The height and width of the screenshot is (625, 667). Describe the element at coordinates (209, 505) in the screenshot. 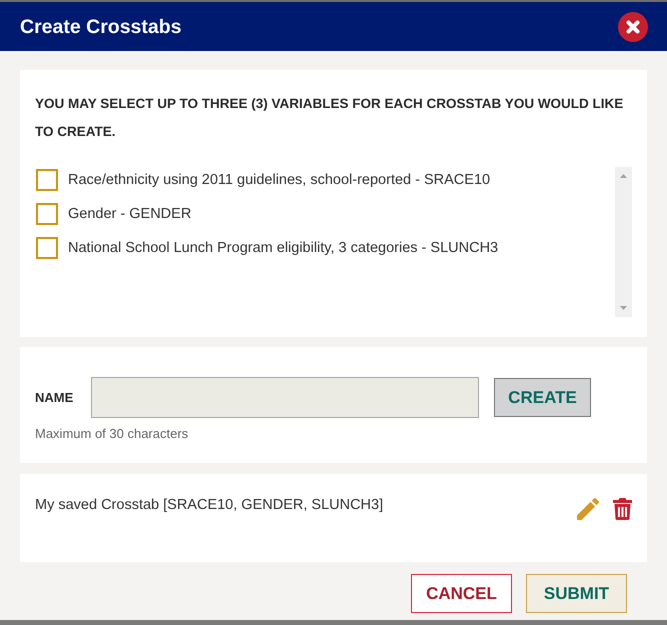

I see `saved-crosstab-label: My saved Crosstab [SRACE10, GENDER, SLUNCH3]` at that location.